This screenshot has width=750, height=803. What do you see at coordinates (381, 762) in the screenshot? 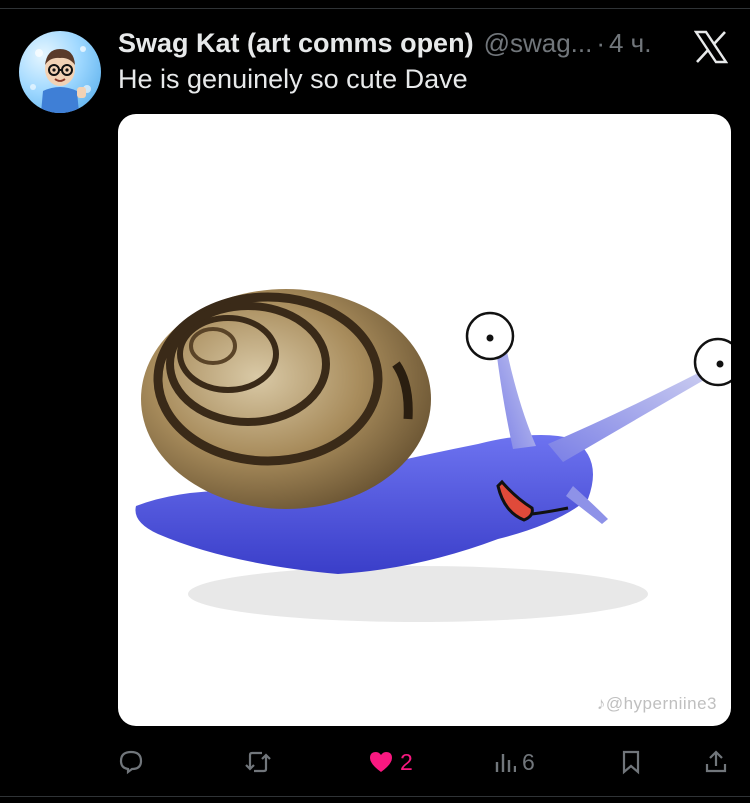
I see `heart-icon` at bounding box center [381, 762].